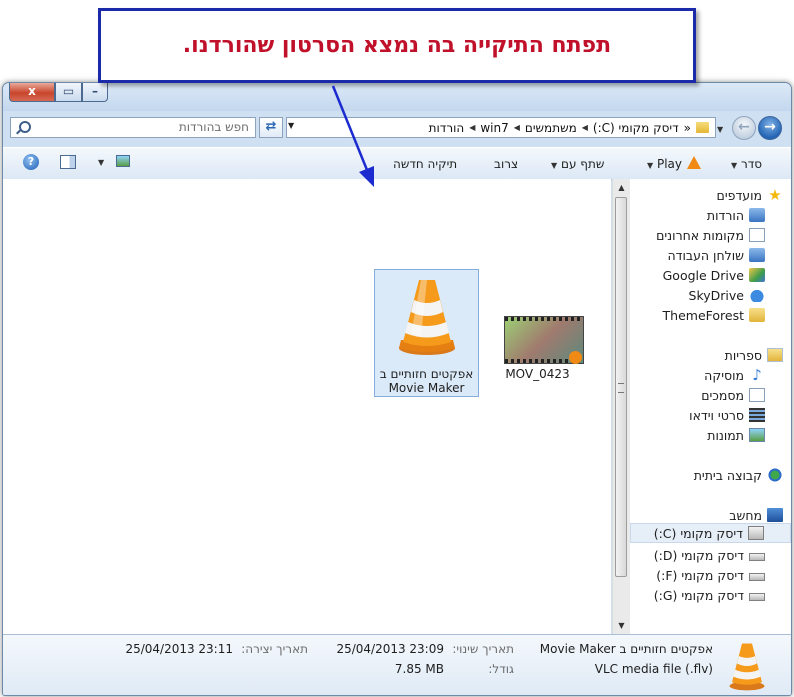 The width and height of the screenshot is (794, 697). Describe the element at coordinates (722, 395) in the screenshot. I see `nav-label: מסמכים` at that location.